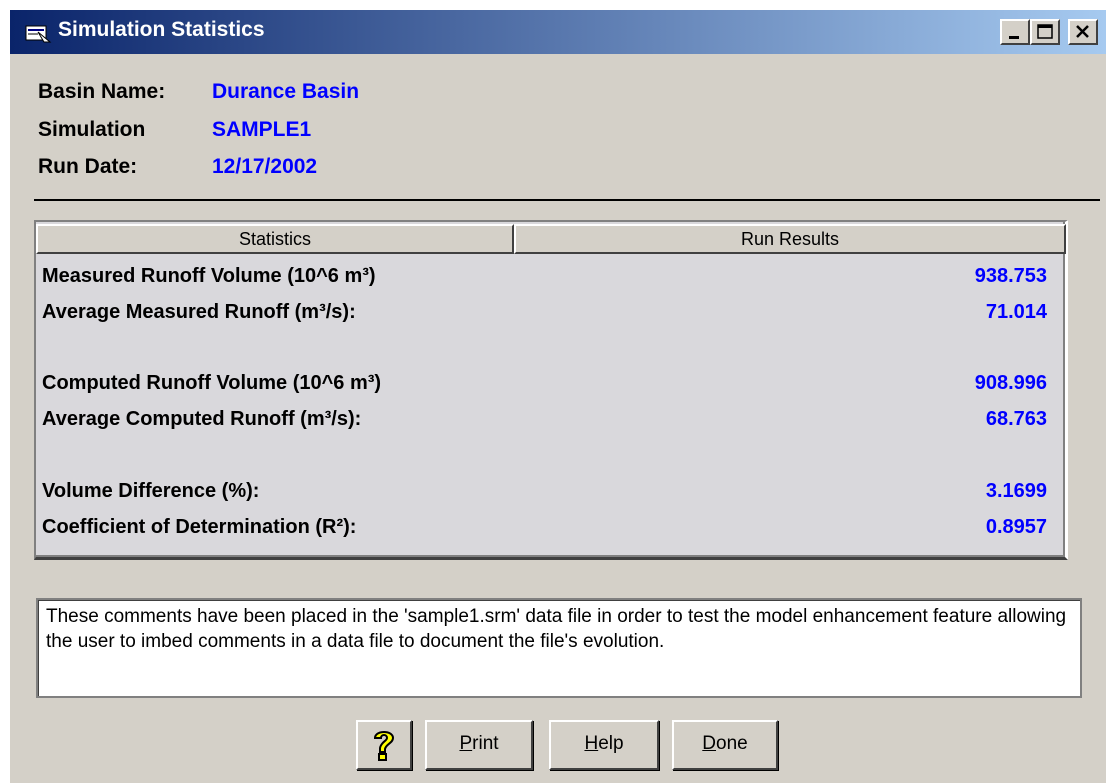 The width and height of the screenshot is (1106, 783). I want to click on minimize-button, so click(1015, 32).